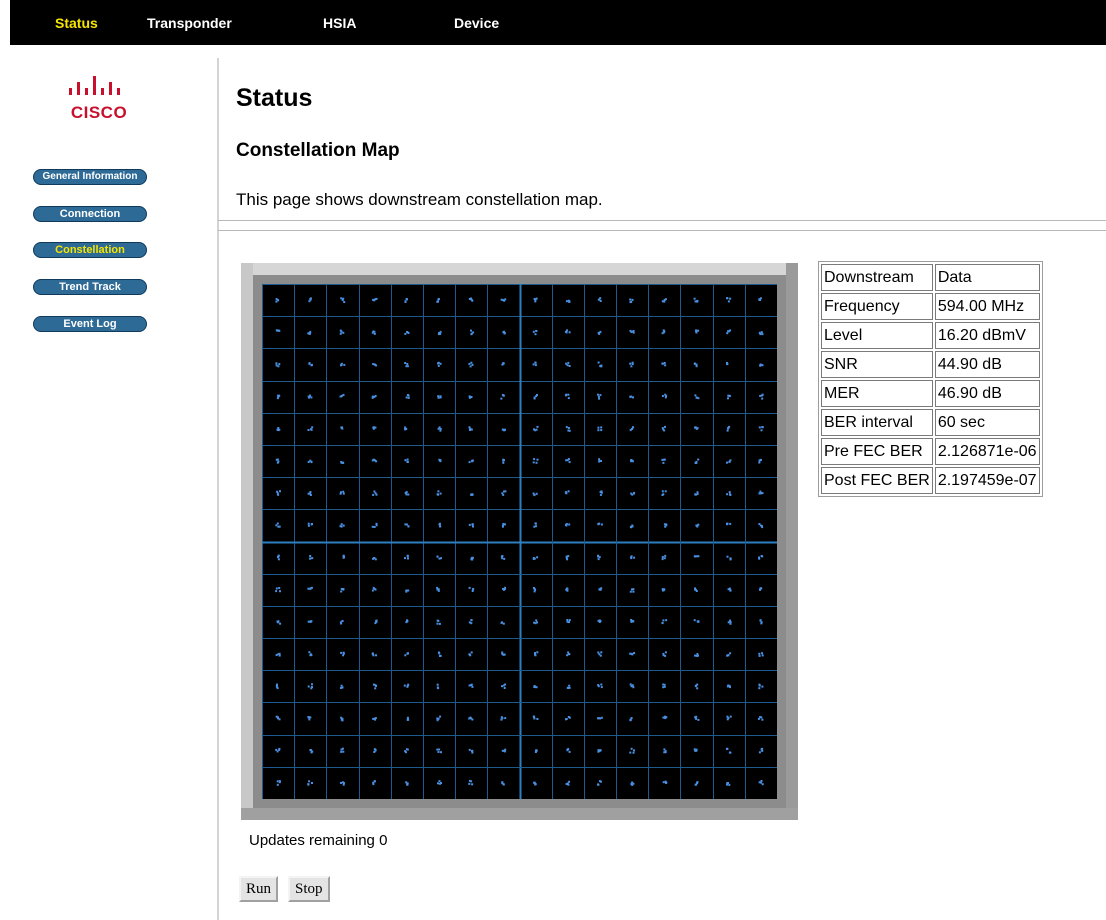 Image resolution: width=1106 pixels, height=920 pixels. What do you see at coordinates (90, 250) in the screenshot?
I see `sidebar-item-constellation: Constellation` at bounding box center [90, 250].